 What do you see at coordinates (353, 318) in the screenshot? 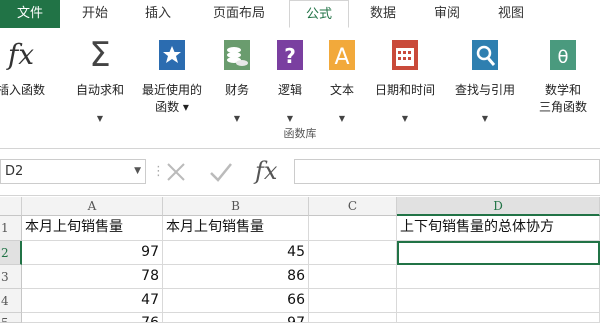
I see `cell-c5` at bounding box center [353, 318].